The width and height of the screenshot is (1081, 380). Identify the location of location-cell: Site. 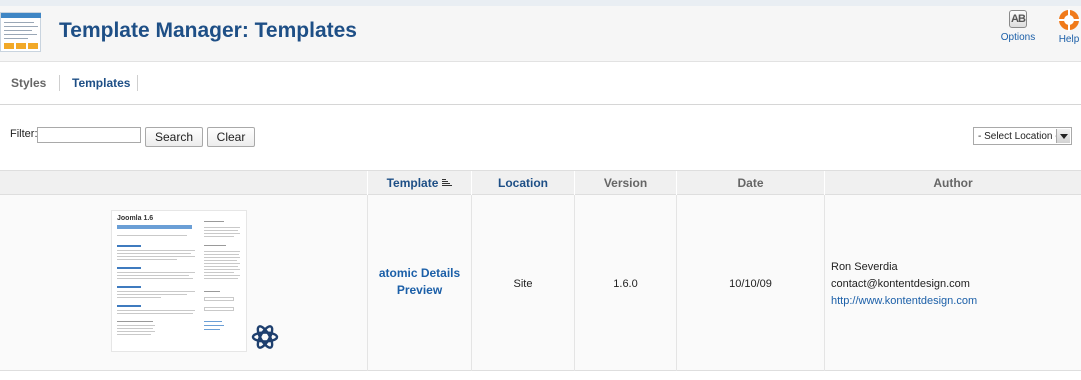
(522, 283).